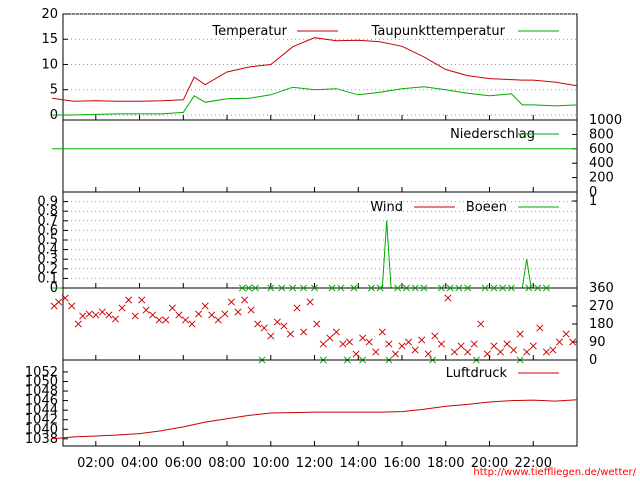 The width and height of the screenshot is (640, 484). Describe the element at coordinates (601, 149) in the screenshot. I see `panel-1-rtick-label: 600` at that location.